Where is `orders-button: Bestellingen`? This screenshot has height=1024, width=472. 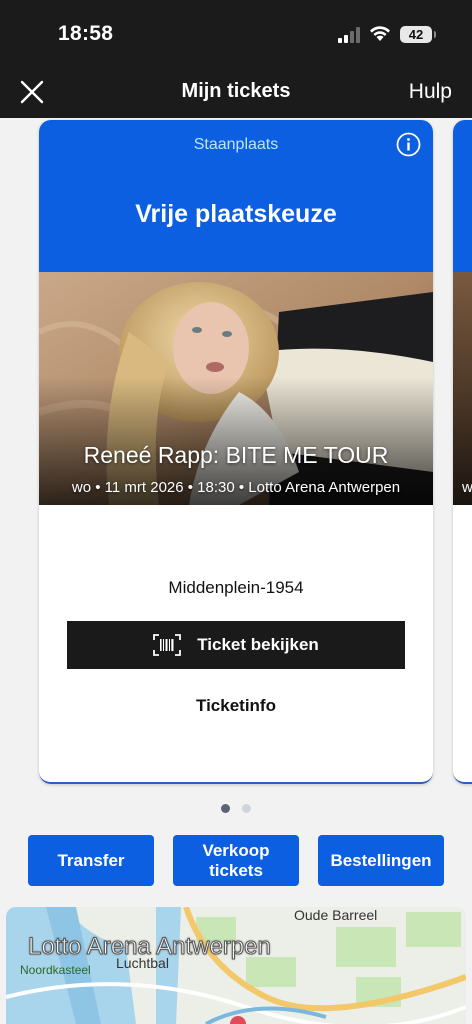 orders-button: Bestellingen is located at coordinates (381, 860).